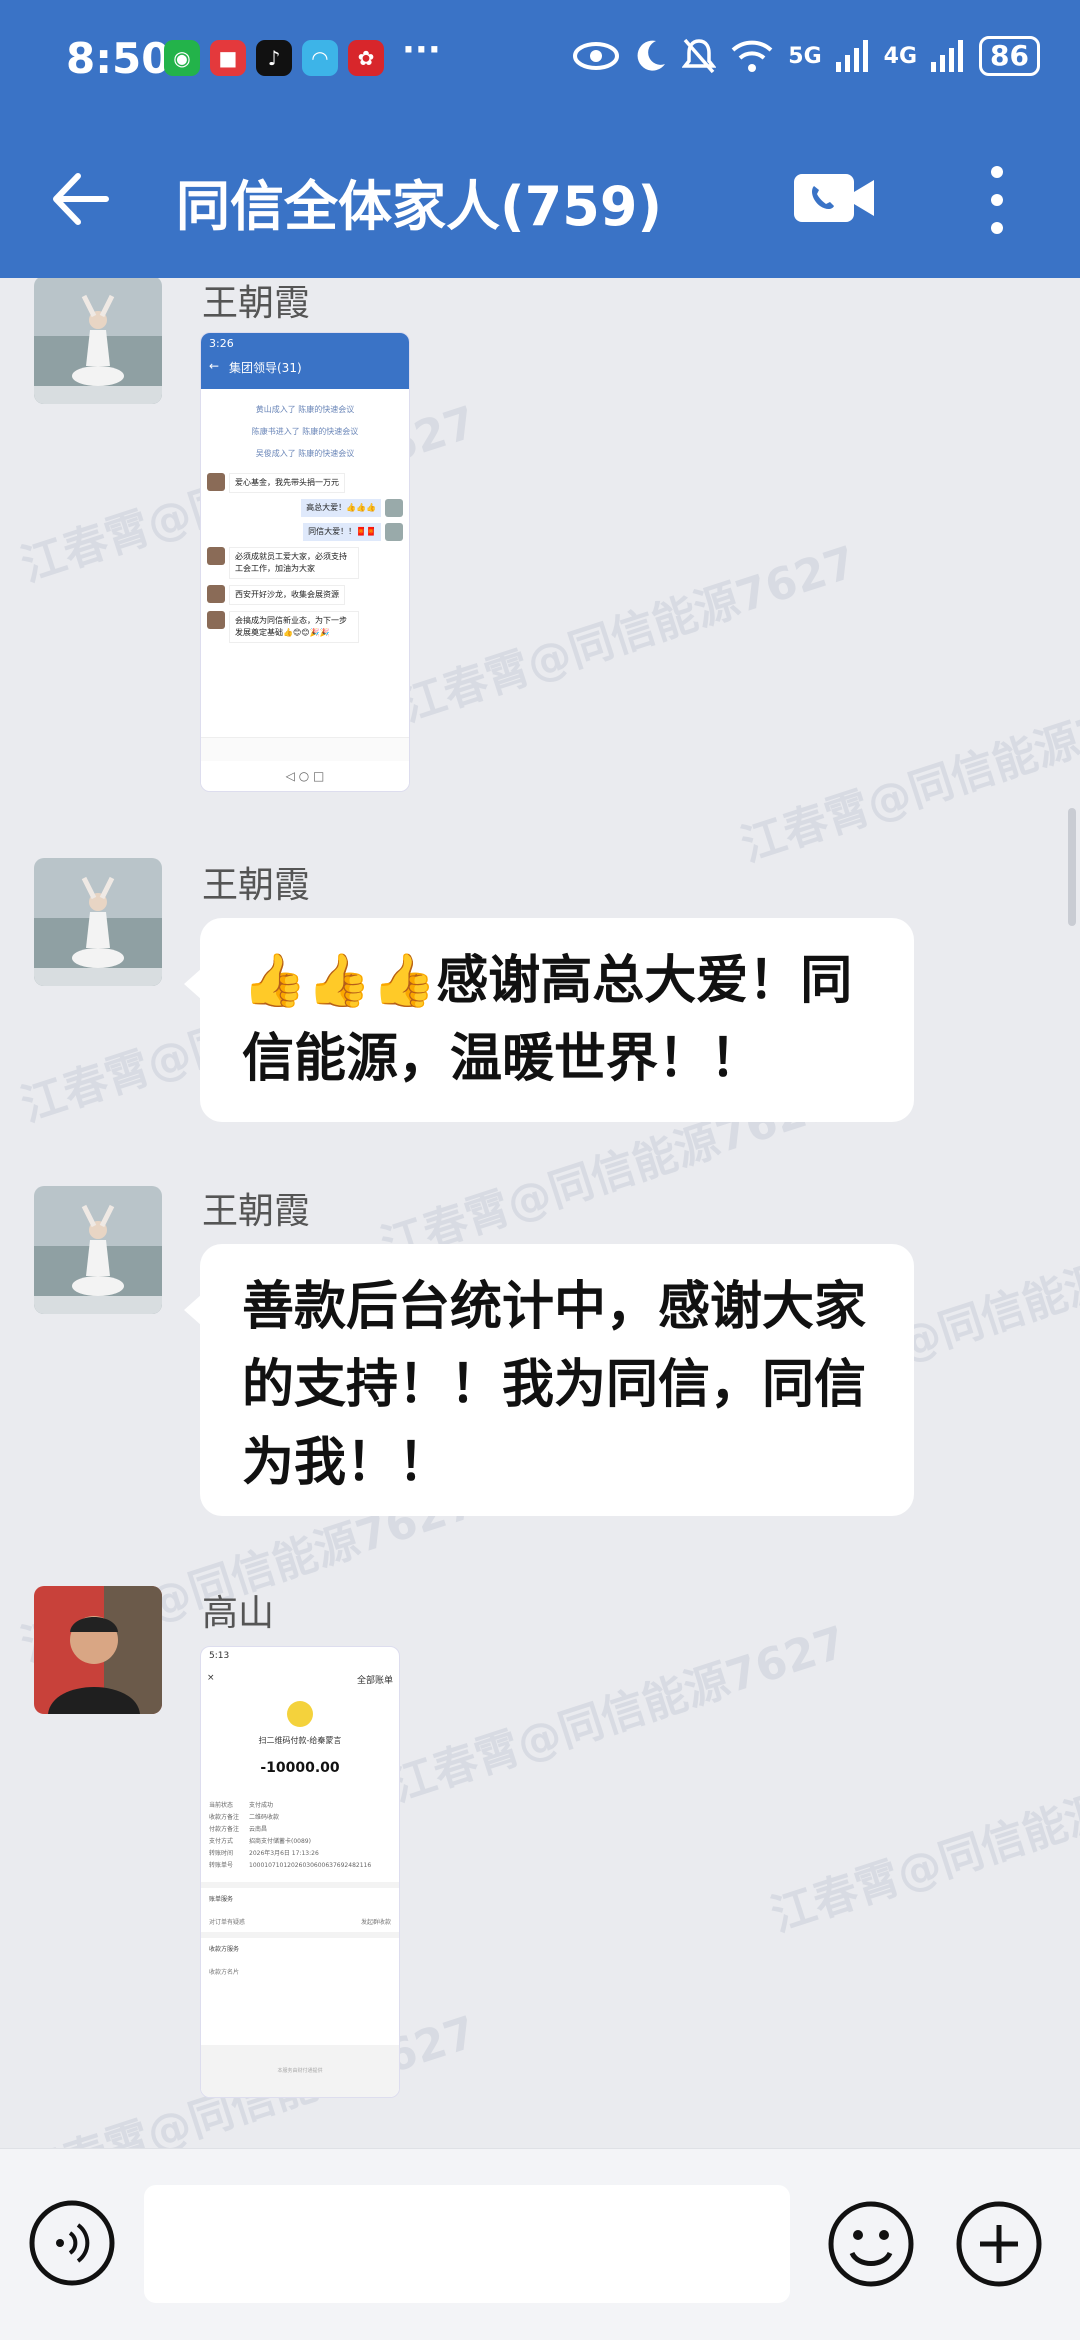  Describe the element at coordinates (300, 2071) in the screenshot. I see `mini-footer: 本服务由财付通提供` at that location.